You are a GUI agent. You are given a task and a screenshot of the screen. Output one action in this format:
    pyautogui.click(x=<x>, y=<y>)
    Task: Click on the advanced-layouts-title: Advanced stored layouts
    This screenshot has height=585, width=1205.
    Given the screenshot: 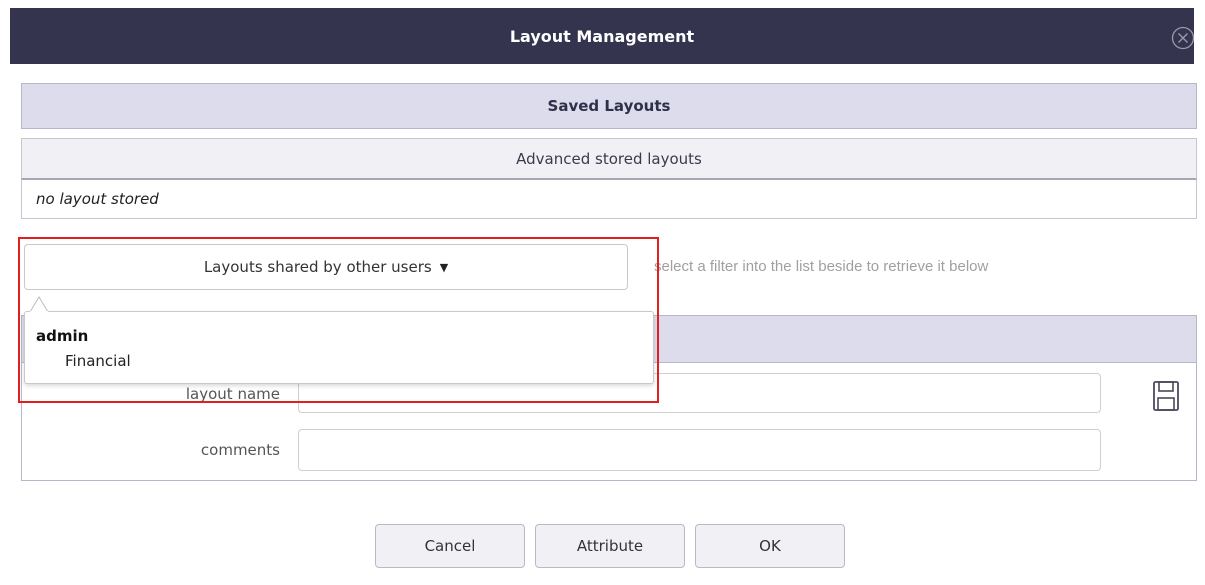 What is the action you would take?
    pyautogui.click(x=609, y=158)
    